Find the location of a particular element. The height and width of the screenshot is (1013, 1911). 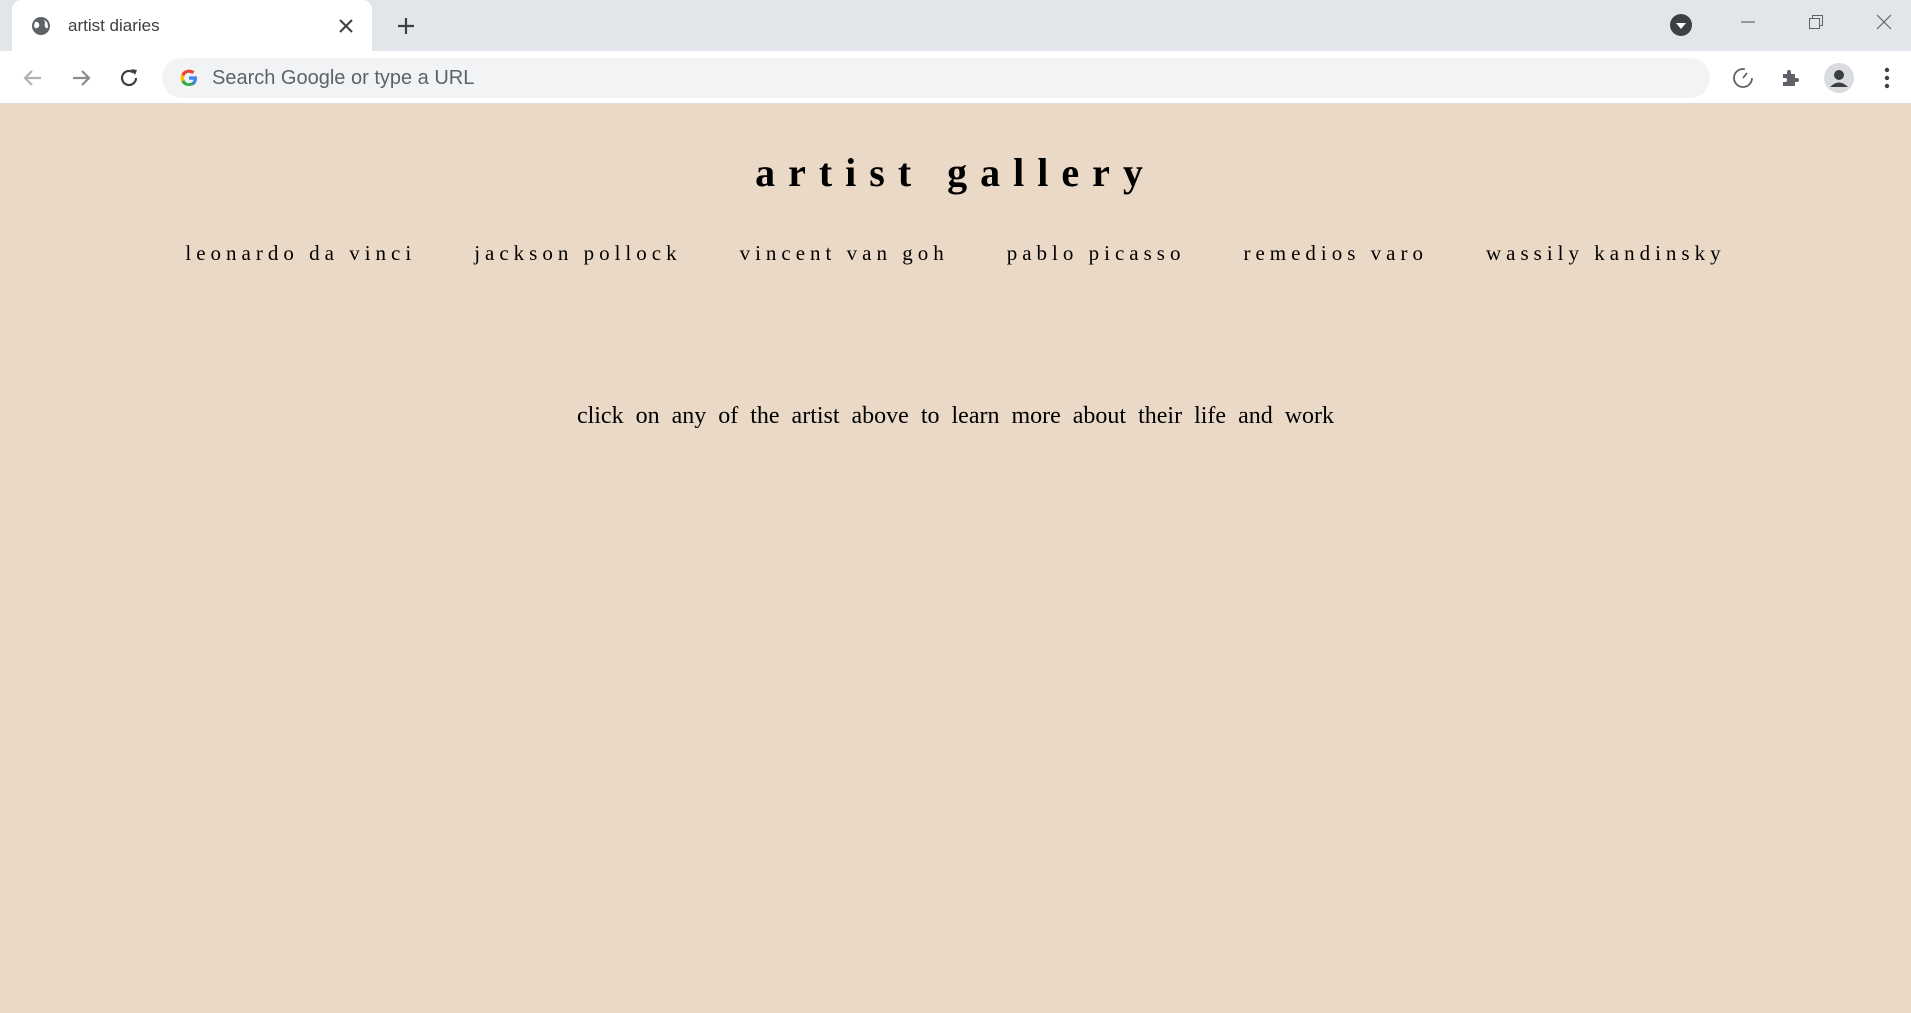

browser-tab: artist diaries is located at coordinates (192, 25).